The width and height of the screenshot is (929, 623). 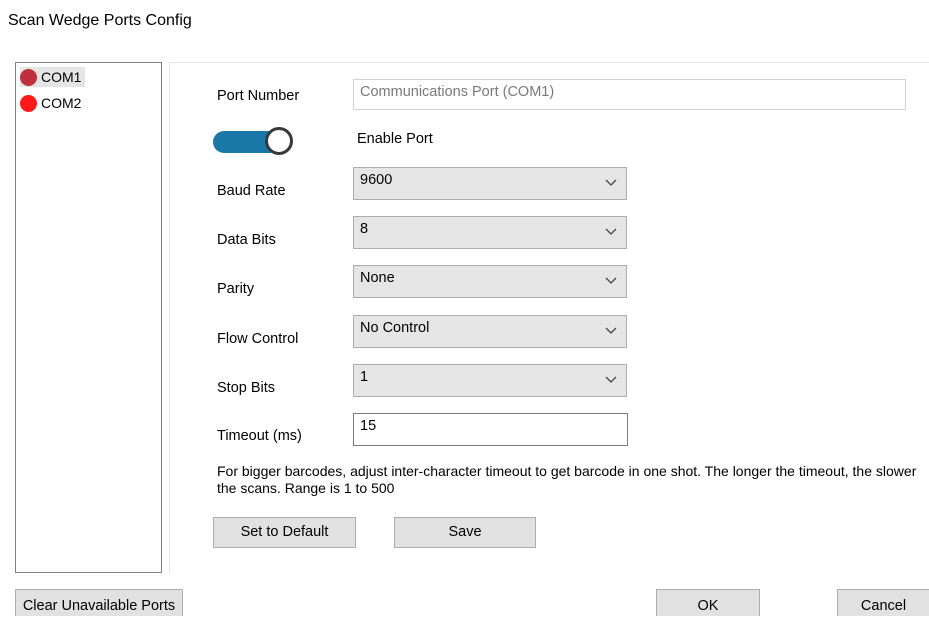 I want to click on stop-bits-value: 1, so click(x=364, y=377).